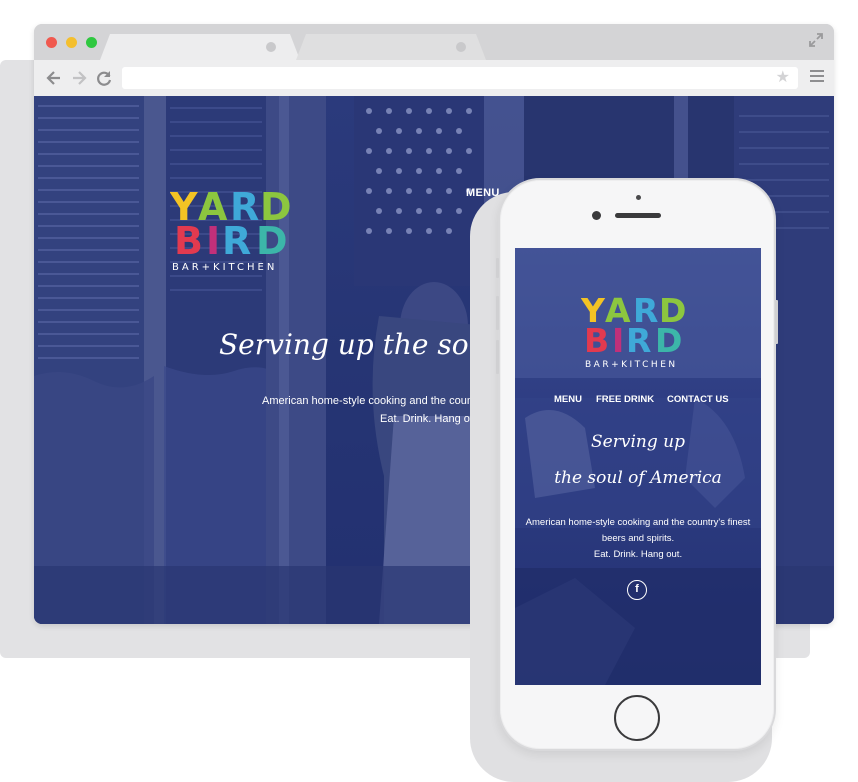 This screenshot has width=858, height=782. I want to click on phone-mute-switch, so click(497, 268).